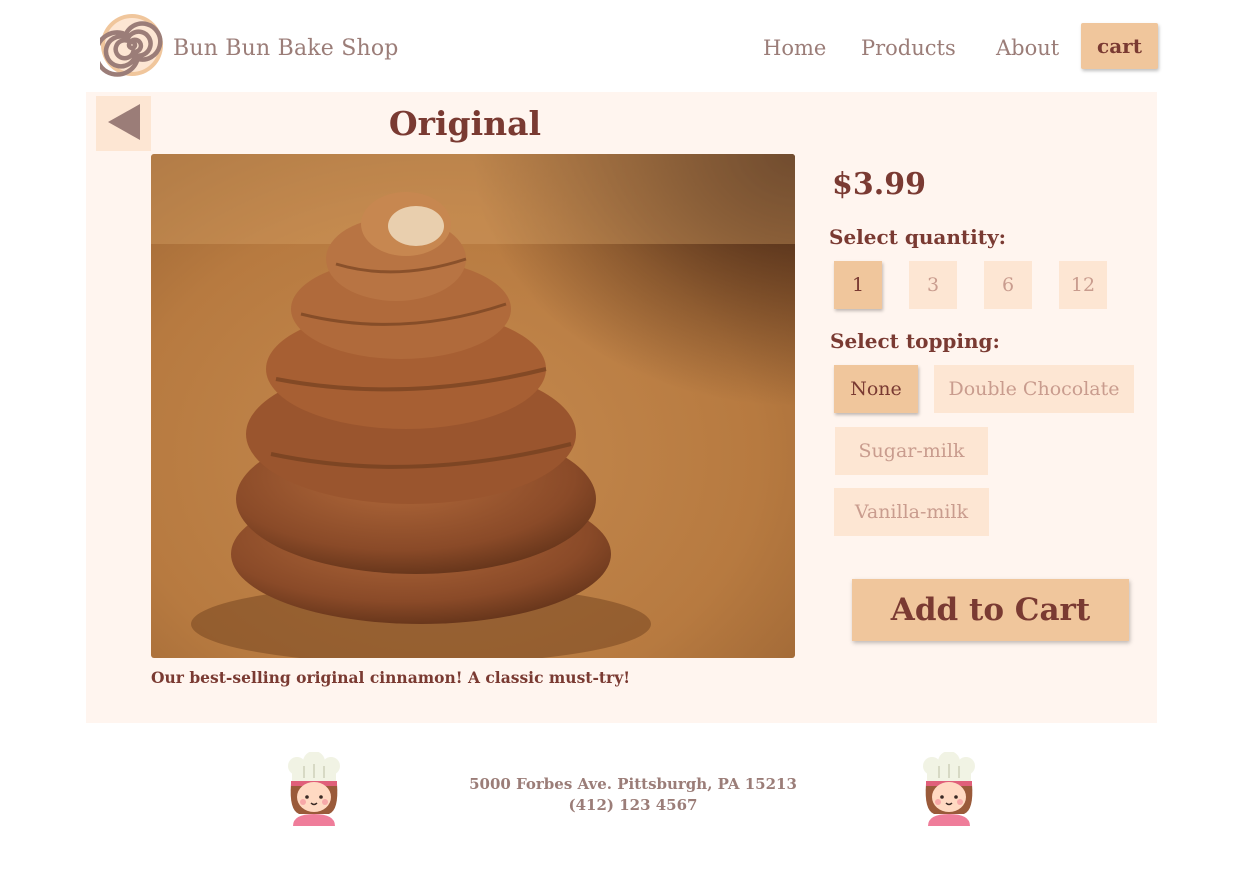 This screenshot has height=880, width=1240. Describe the element at coordinates (1083, 285) in the screenshot. I see `quantity-option-12: 12` at that location.